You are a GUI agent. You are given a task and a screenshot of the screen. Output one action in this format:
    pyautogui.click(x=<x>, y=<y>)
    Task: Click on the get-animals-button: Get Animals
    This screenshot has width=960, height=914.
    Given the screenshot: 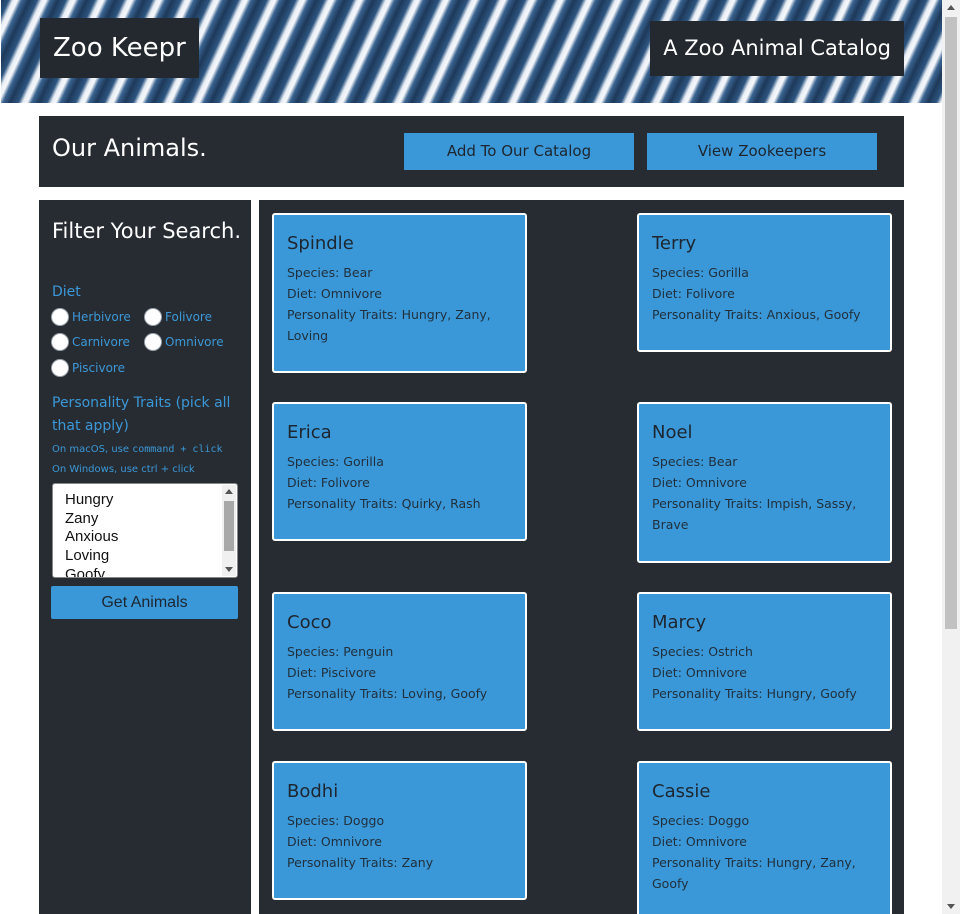 What is the action you would take?
    pyautogui.click(x=144, y=602)
    